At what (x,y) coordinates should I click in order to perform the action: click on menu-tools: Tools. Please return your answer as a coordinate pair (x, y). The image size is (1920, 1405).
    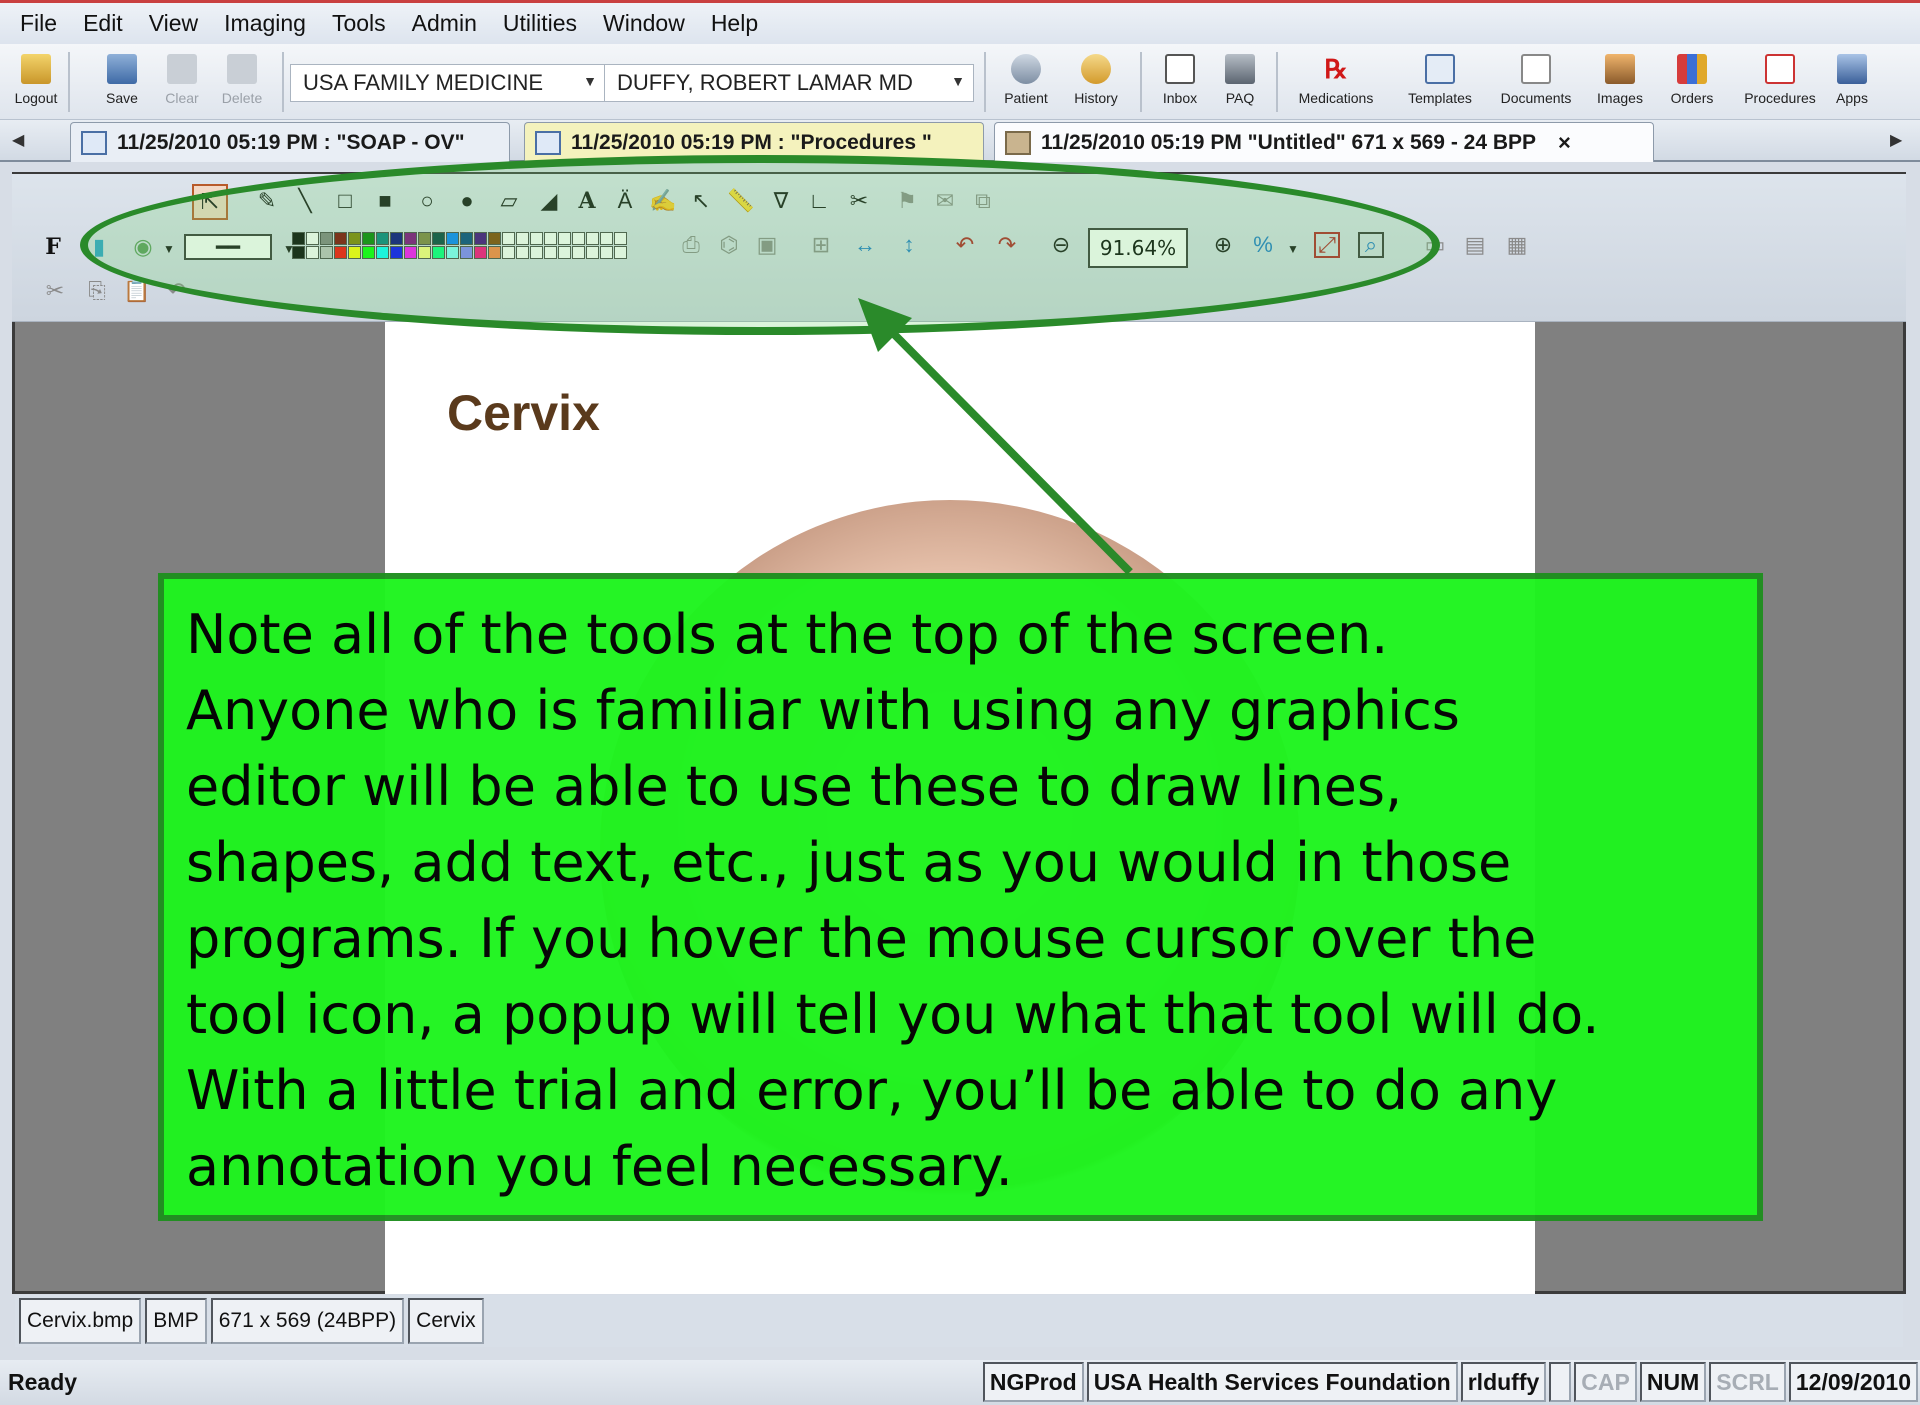
    Looking at the image, I should click on (359, 23).